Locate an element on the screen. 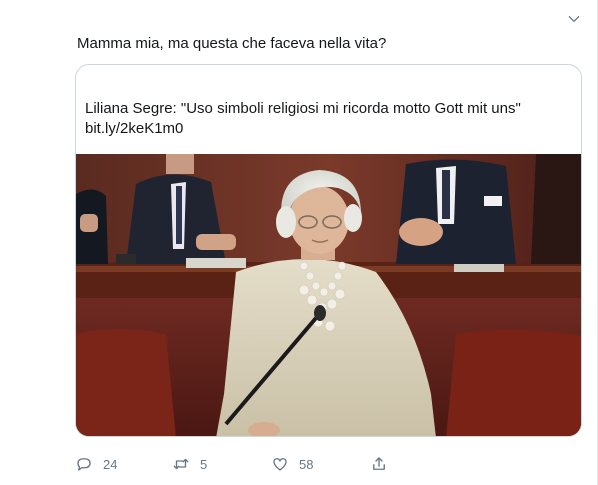  reply-button: 24 is located at coordinates (96, 464).